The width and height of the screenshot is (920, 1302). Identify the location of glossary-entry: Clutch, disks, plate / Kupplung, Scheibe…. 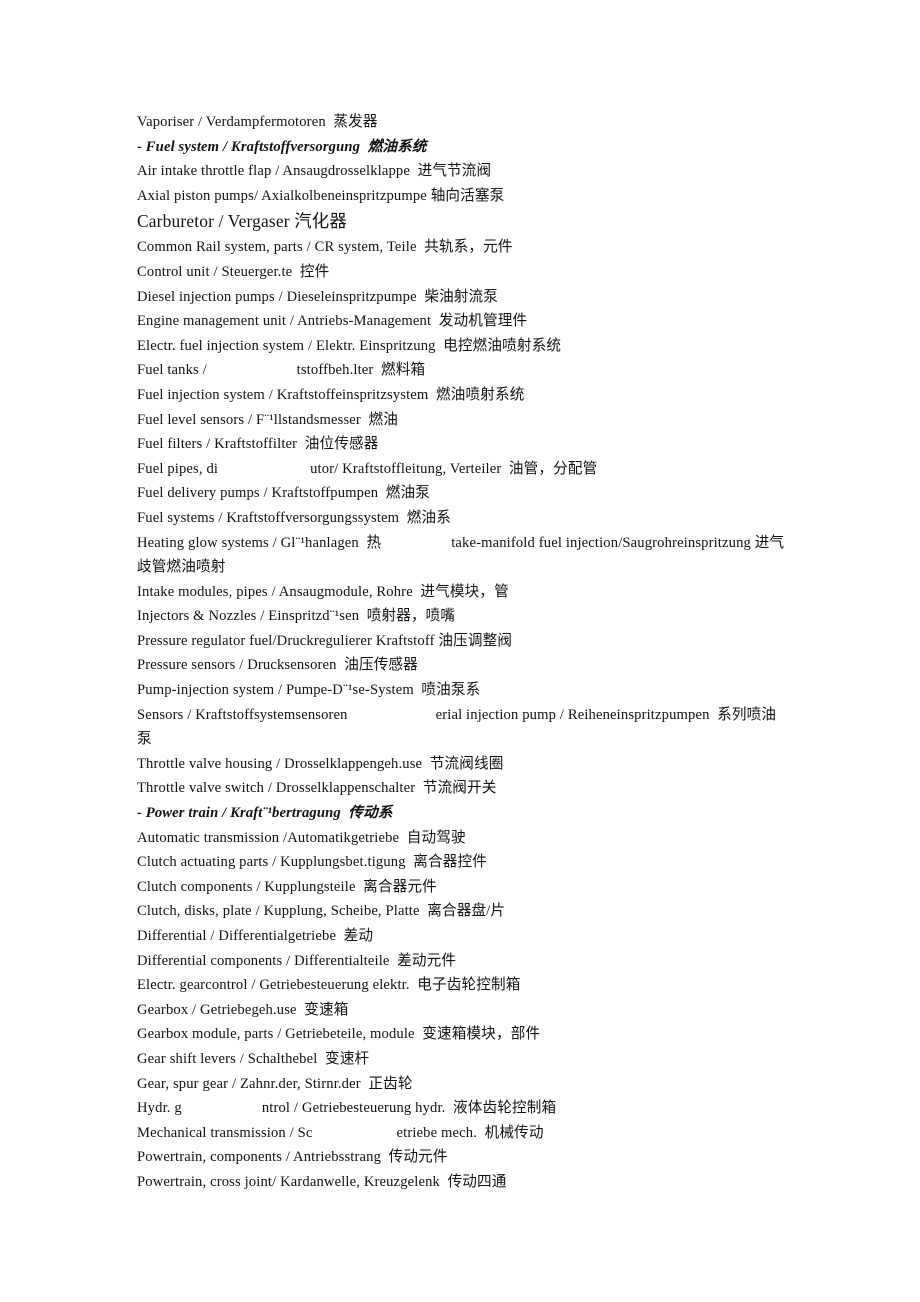
(321, 911).